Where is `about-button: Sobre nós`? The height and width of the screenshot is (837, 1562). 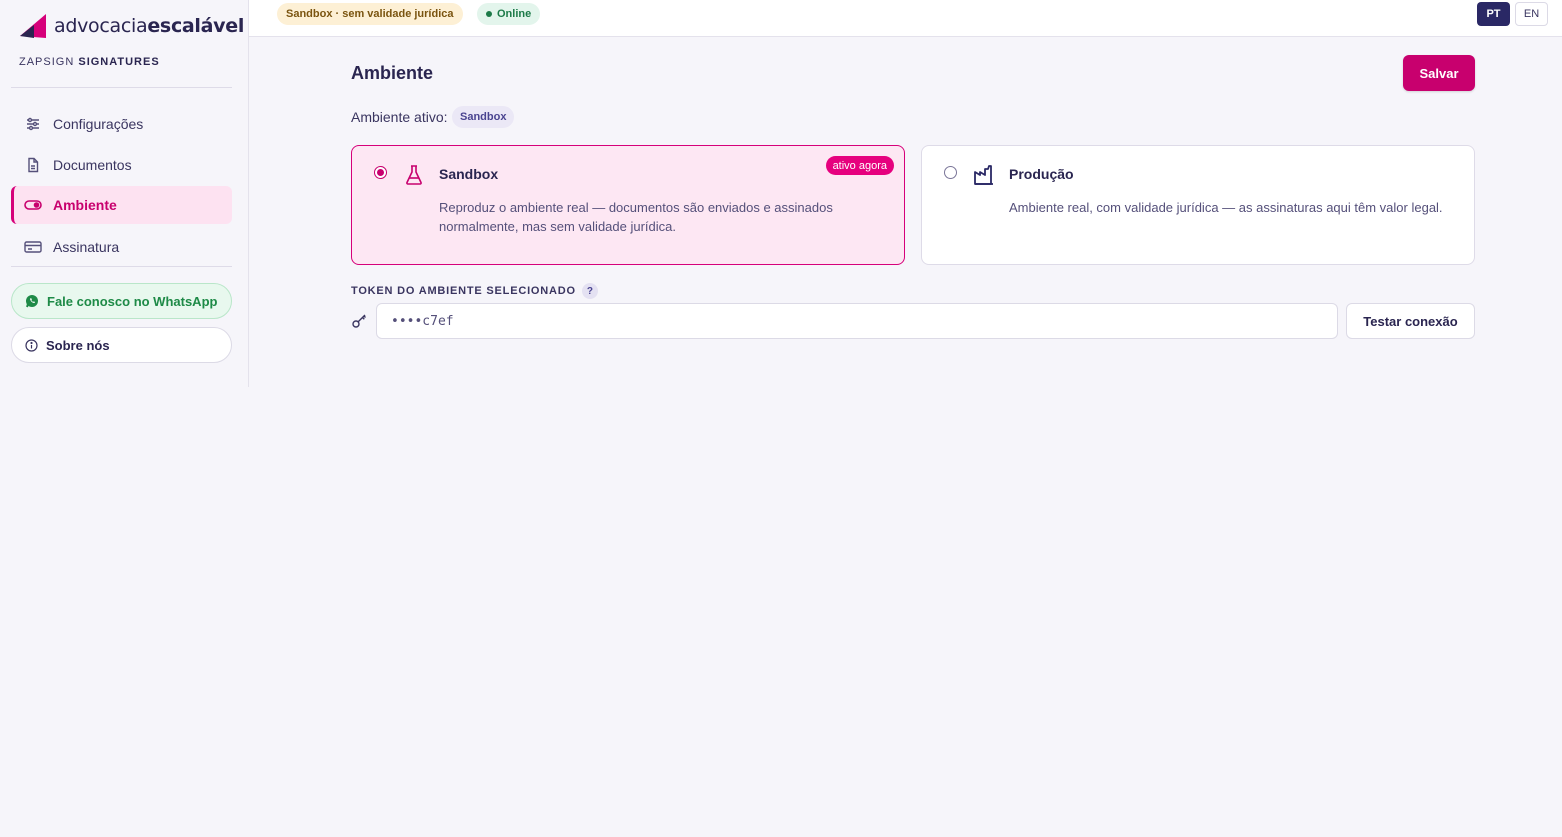 about-button: Sobre nós is located at coordinates (121, 345).